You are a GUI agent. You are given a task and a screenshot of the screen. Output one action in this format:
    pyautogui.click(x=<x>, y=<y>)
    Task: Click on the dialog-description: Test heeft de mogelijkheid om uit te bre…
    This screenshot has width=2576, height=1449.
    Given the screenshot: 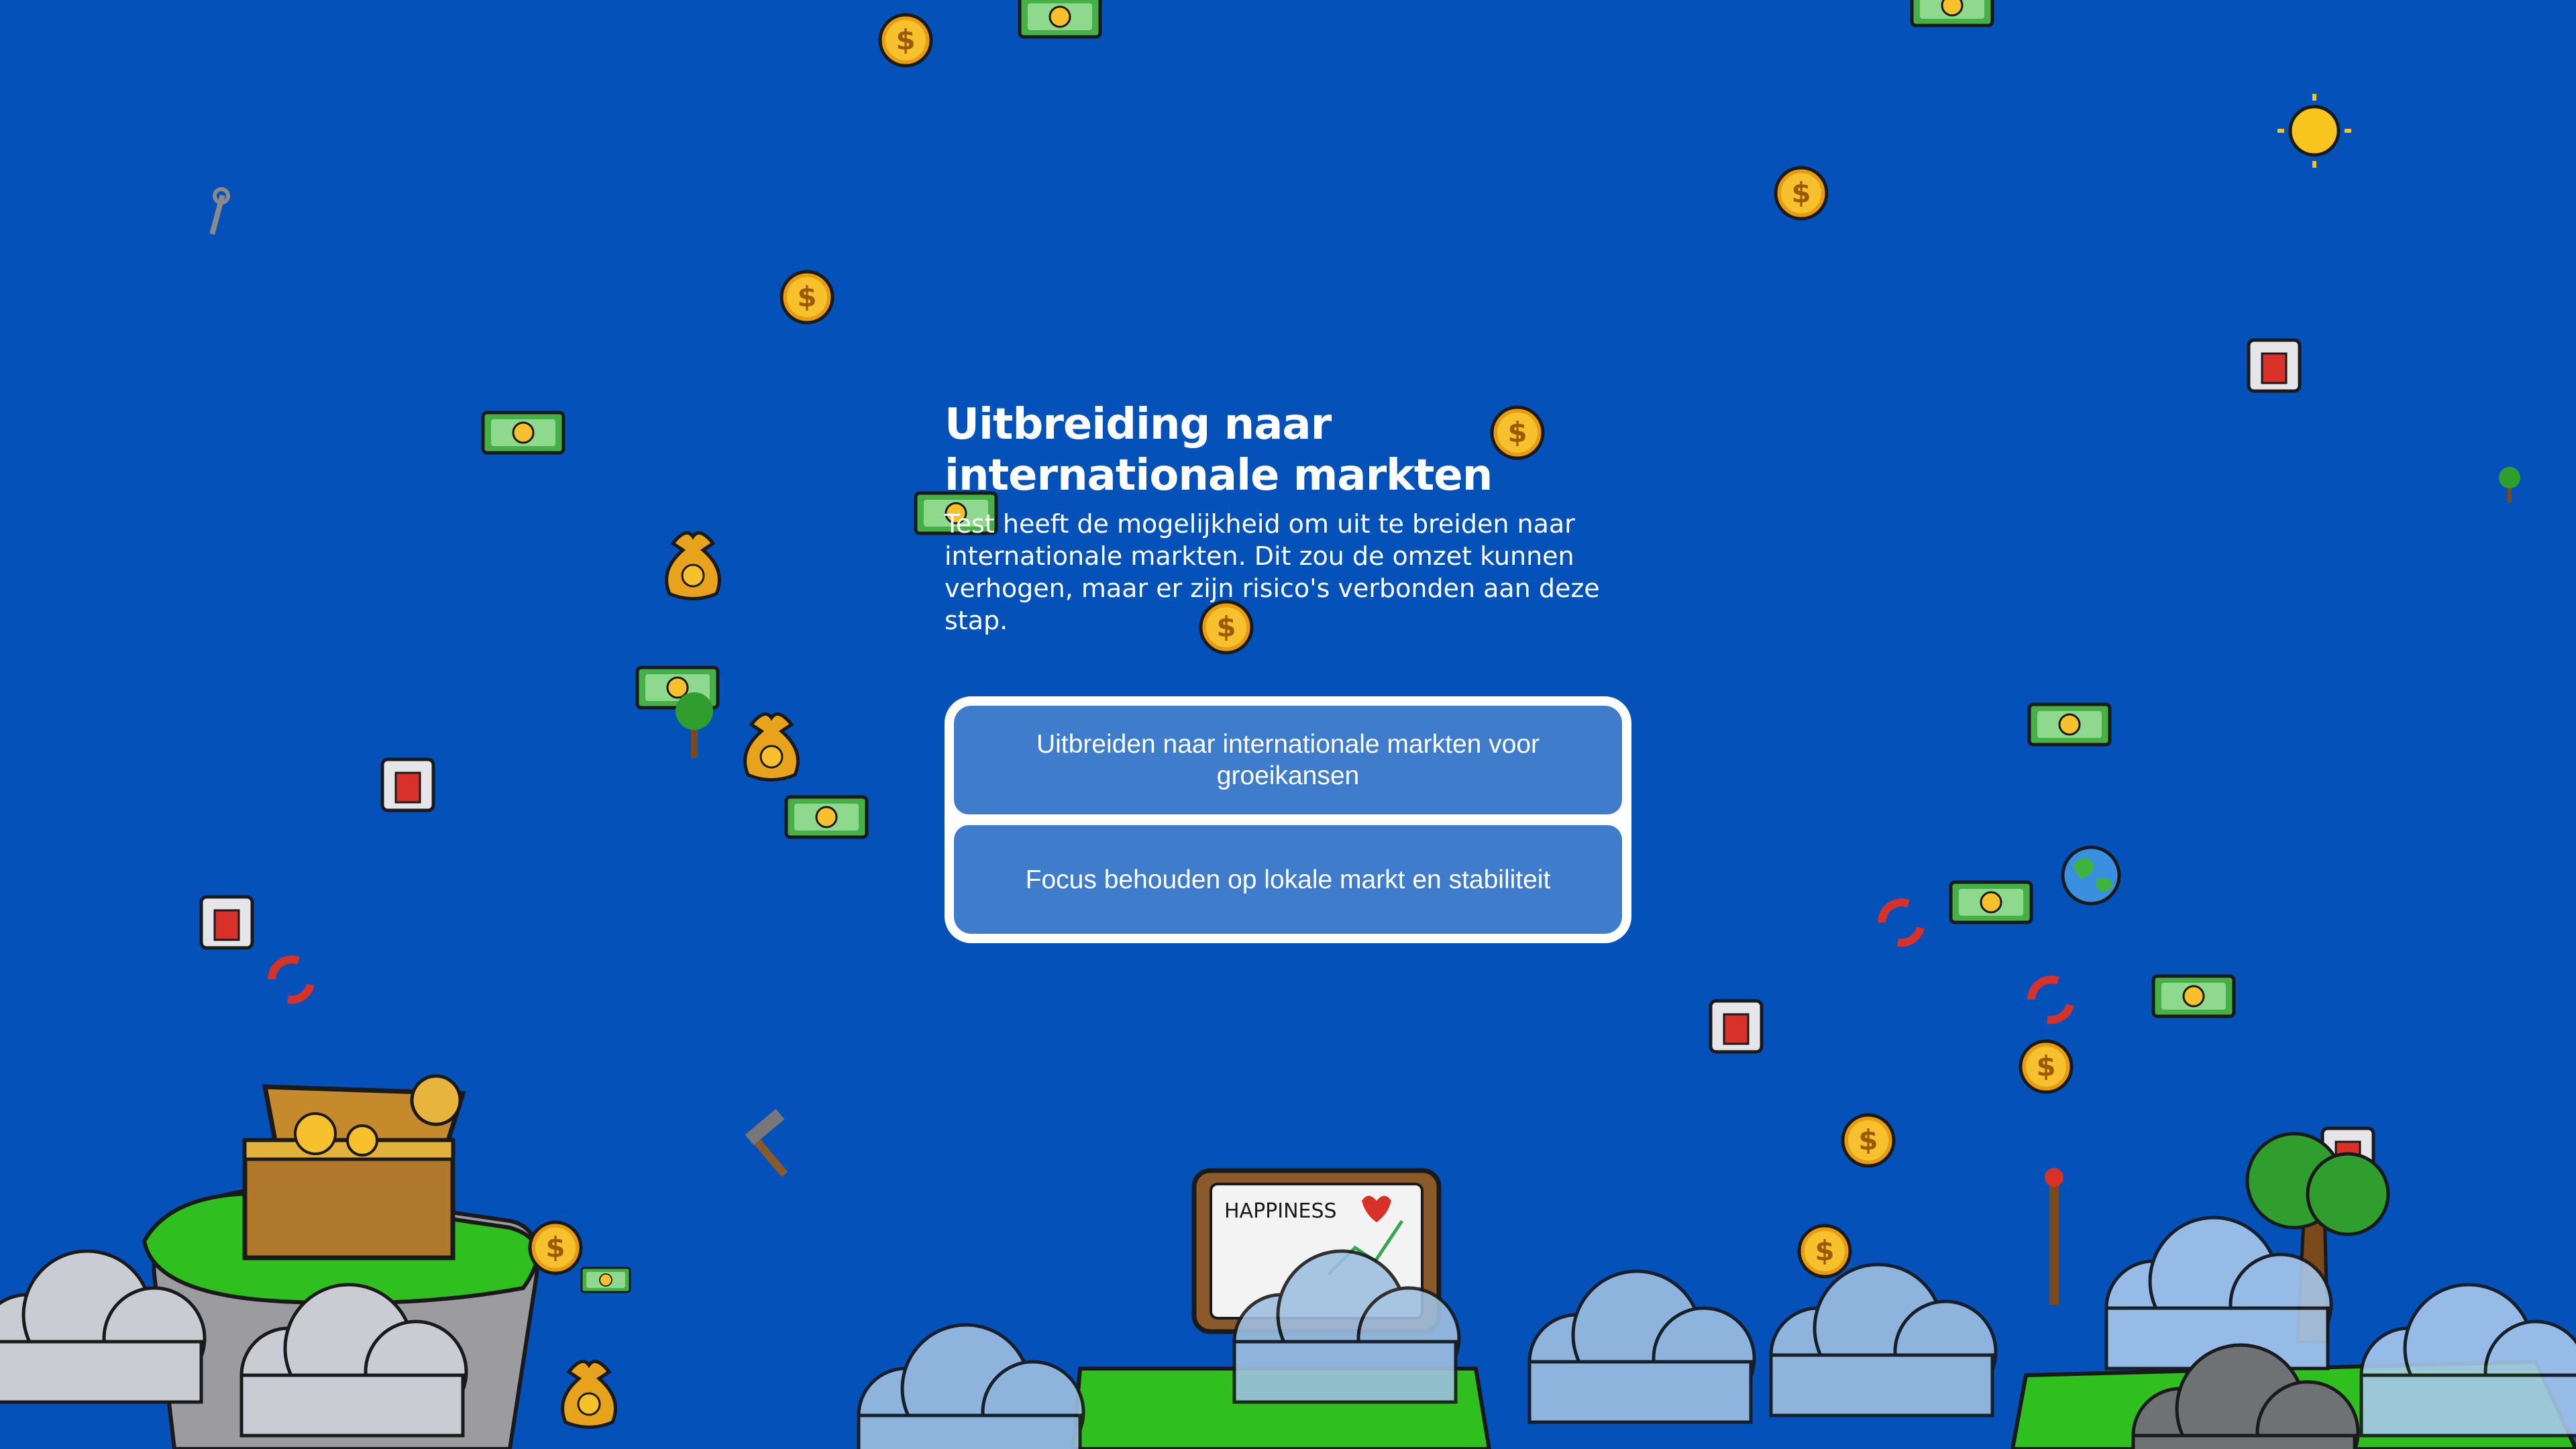 What is the action you would take?
    pyautogui.click(x=1272, y=572)
    